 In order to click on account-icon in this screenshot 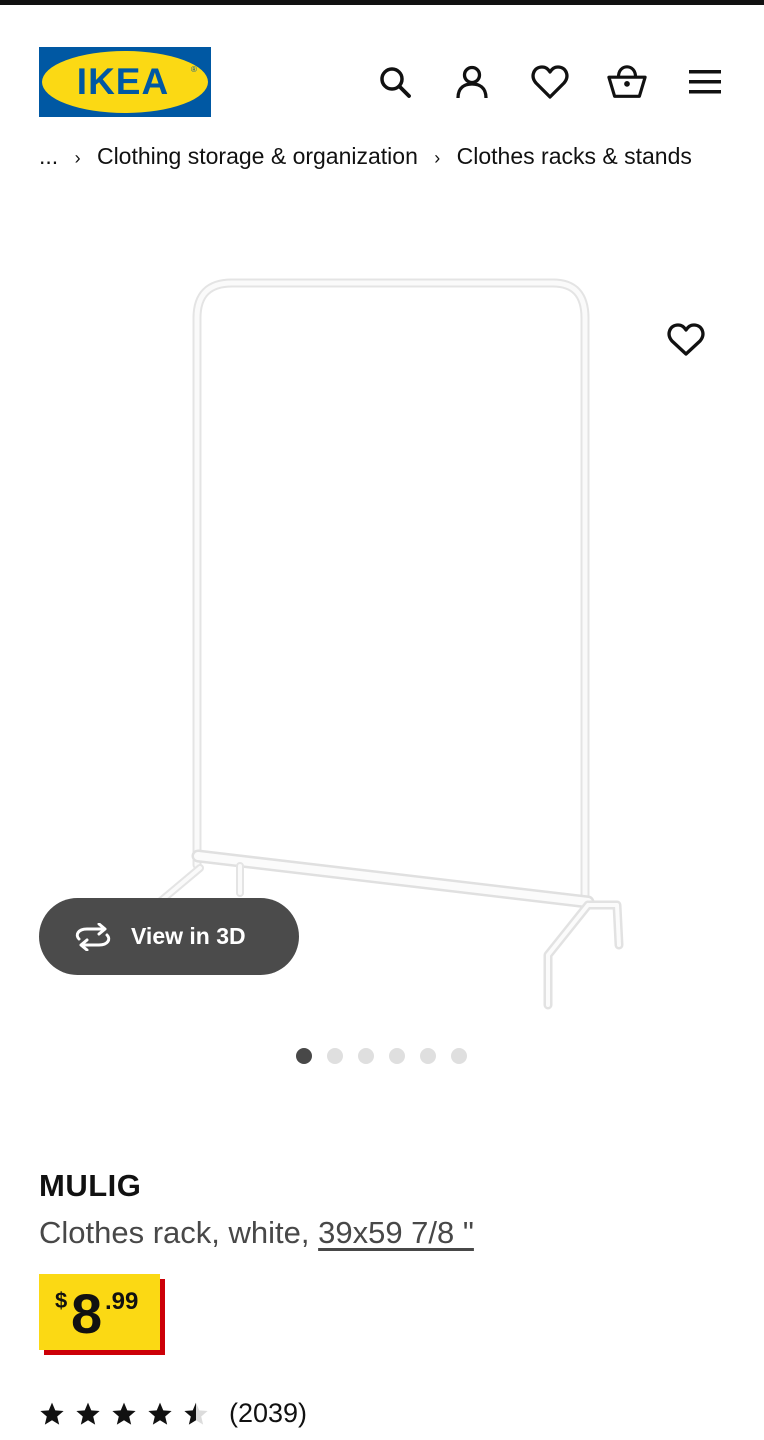, I will do `click(472, 82)`.